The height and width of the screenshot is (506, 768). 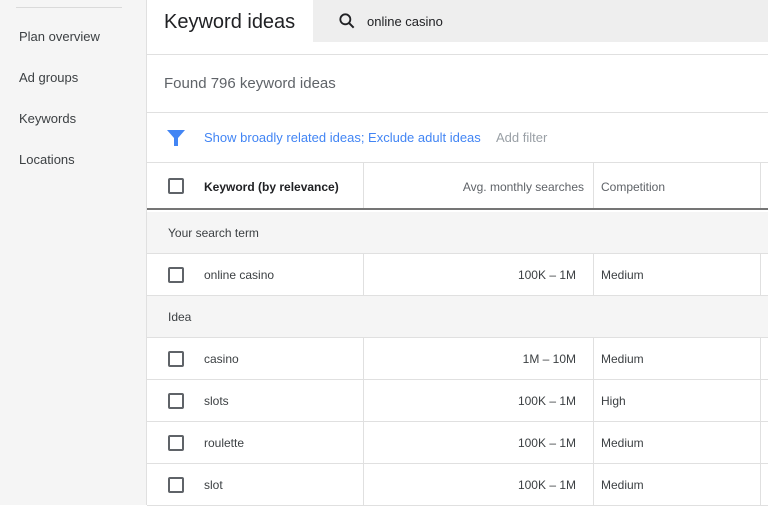 I want to click on add-filter-button: Add filter, so click(x=521, y=137).